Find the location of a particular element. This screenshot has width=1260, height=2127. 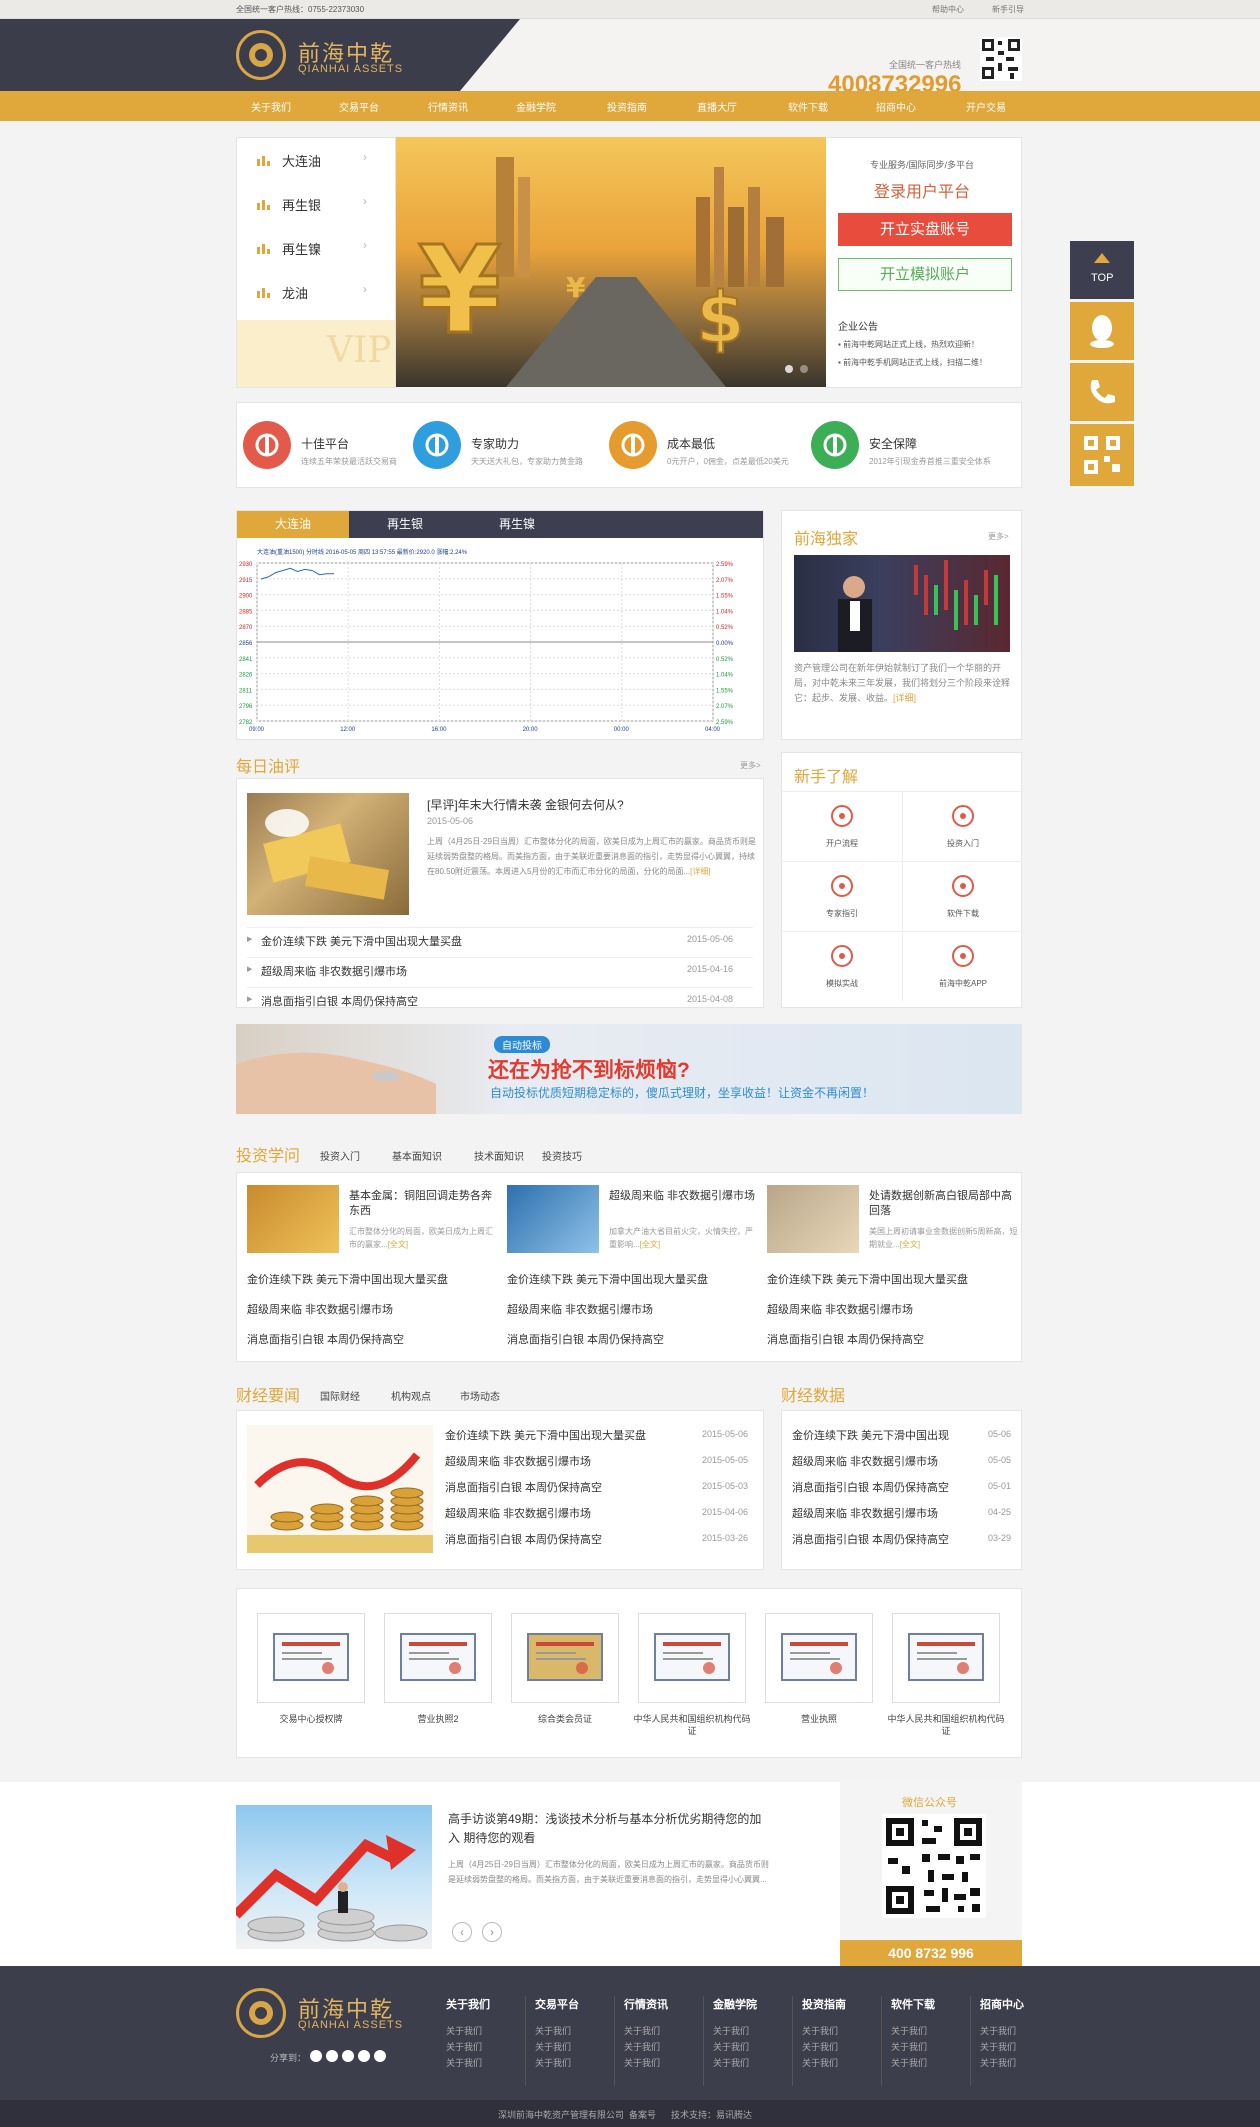

nav-live: 直播大厅 is located at coordinates (717, 106).